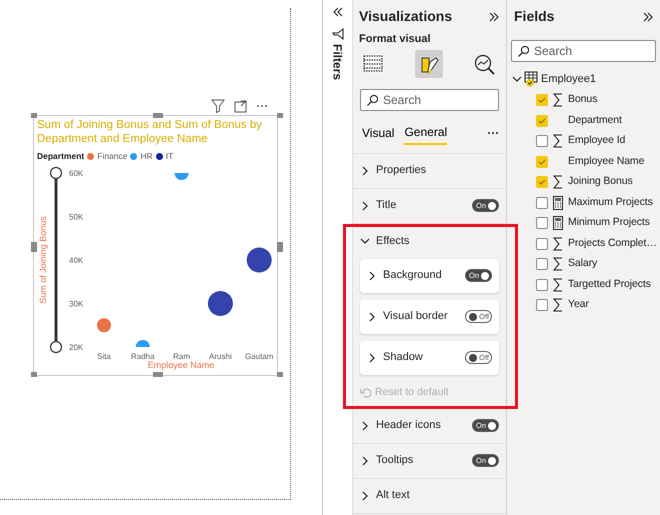  What do you see at coordinates (610, 202) in the screenshot?
I see `field-name: Maximum Projects` at bounding box center [610, 202].